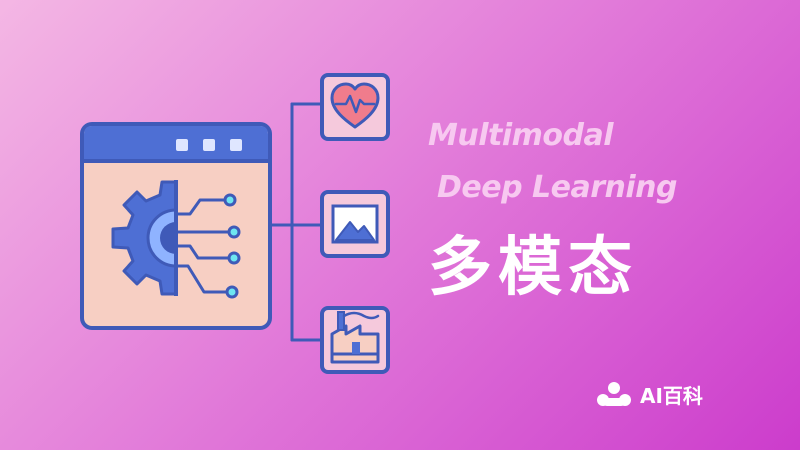  Describe the element at coordinates (521, 135) in the screenshot. I see `subtitle-line-1: Multimodal` at that location.